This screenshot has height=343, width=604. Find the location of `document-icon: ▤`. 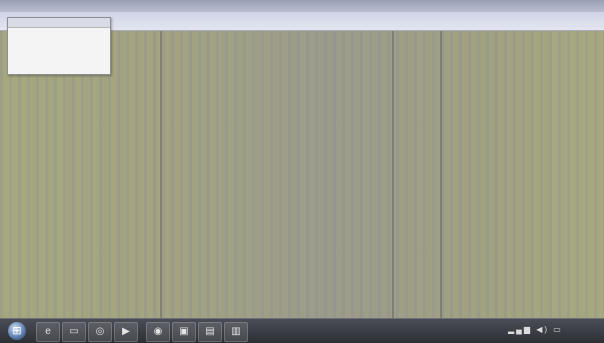

document-icon: ▤ is located at coordinates (210, 332).